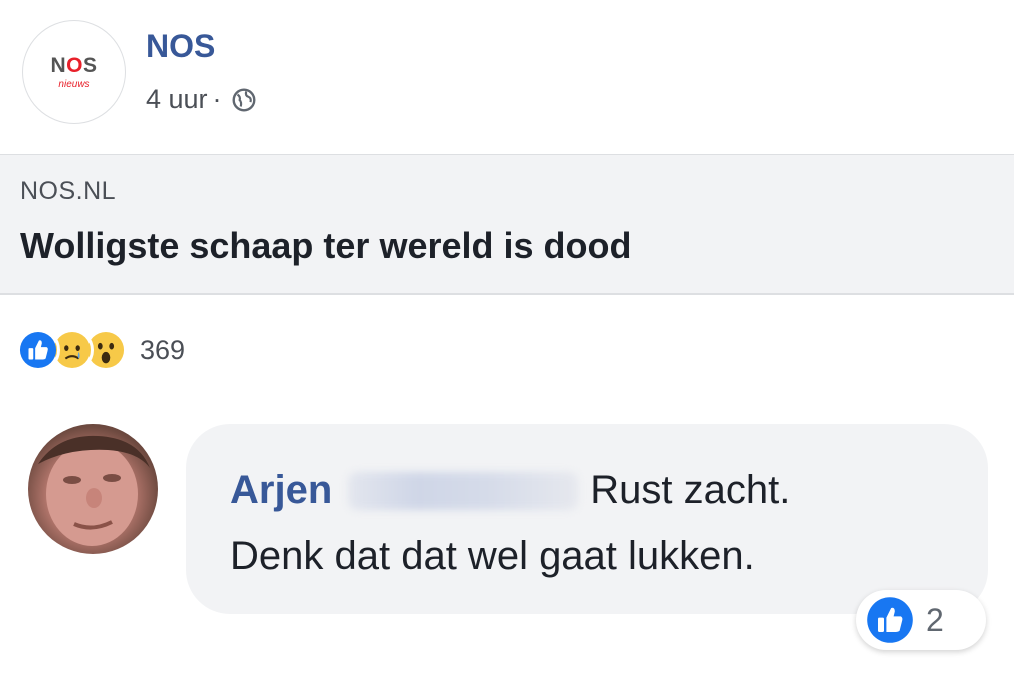  I want to click on link-title: Wolligste schaap ter wereld is dood, so click(325, 246).